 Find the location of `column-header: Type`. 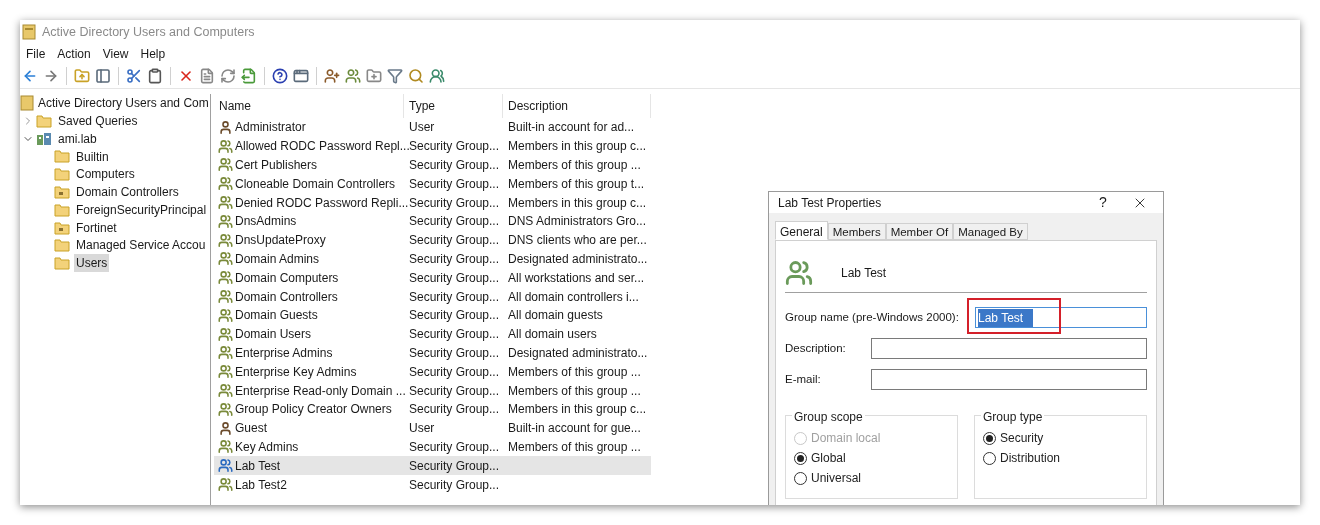

column-header: Type is located at coordinates (453, 106).